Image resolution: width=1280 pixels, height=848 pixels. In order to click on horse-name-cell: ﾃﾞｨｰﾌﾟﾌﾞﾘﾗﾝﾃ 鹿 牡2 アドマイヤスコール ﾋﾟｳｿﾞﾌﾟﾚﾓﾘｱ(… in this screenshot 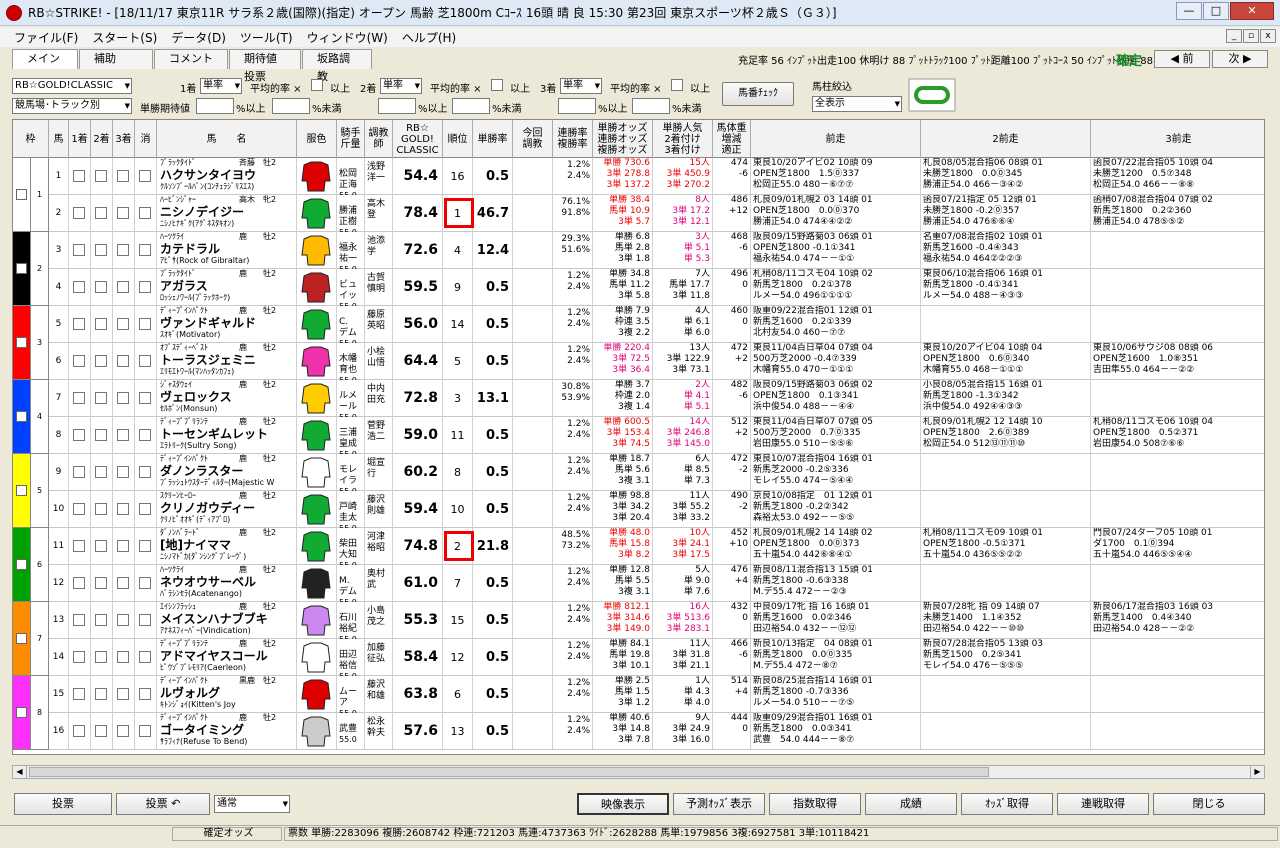, I will do `click(227, 657)`.